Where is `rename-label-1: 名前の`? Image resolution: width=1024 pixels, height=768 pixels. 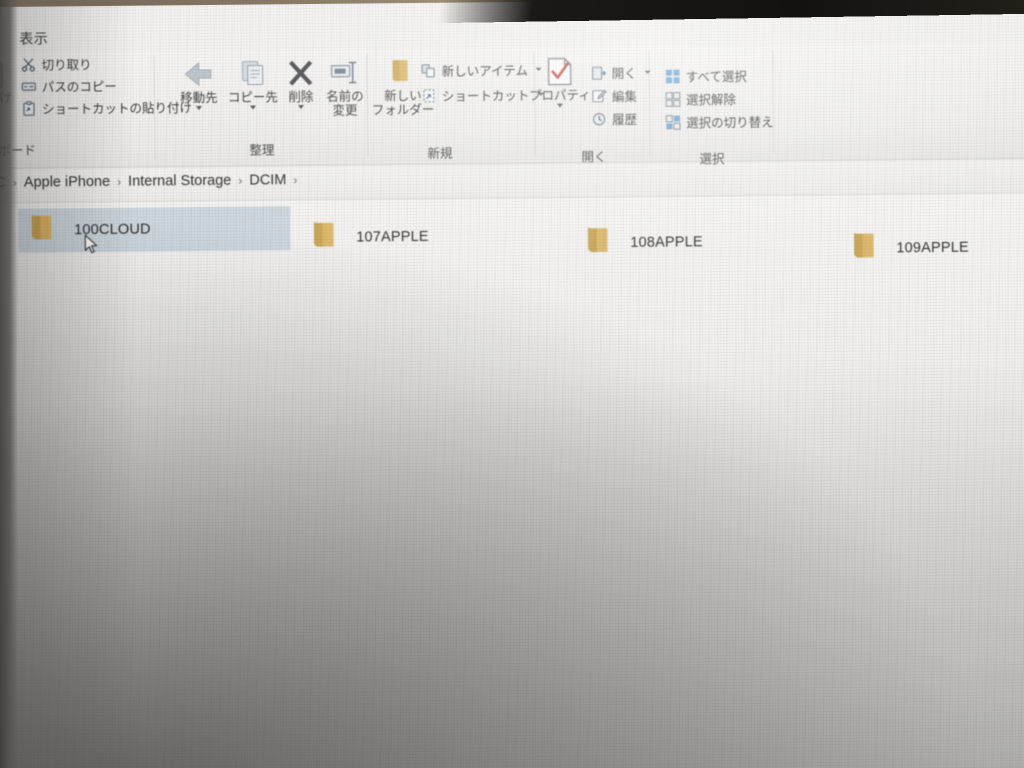
rename-label-1: 名前の is located at coordinates (345, 96).